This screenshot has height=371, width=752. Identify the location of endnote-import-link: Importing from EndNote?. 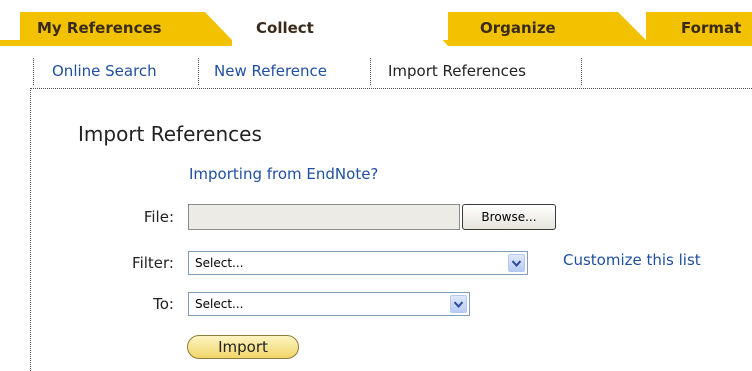
(283, 174).